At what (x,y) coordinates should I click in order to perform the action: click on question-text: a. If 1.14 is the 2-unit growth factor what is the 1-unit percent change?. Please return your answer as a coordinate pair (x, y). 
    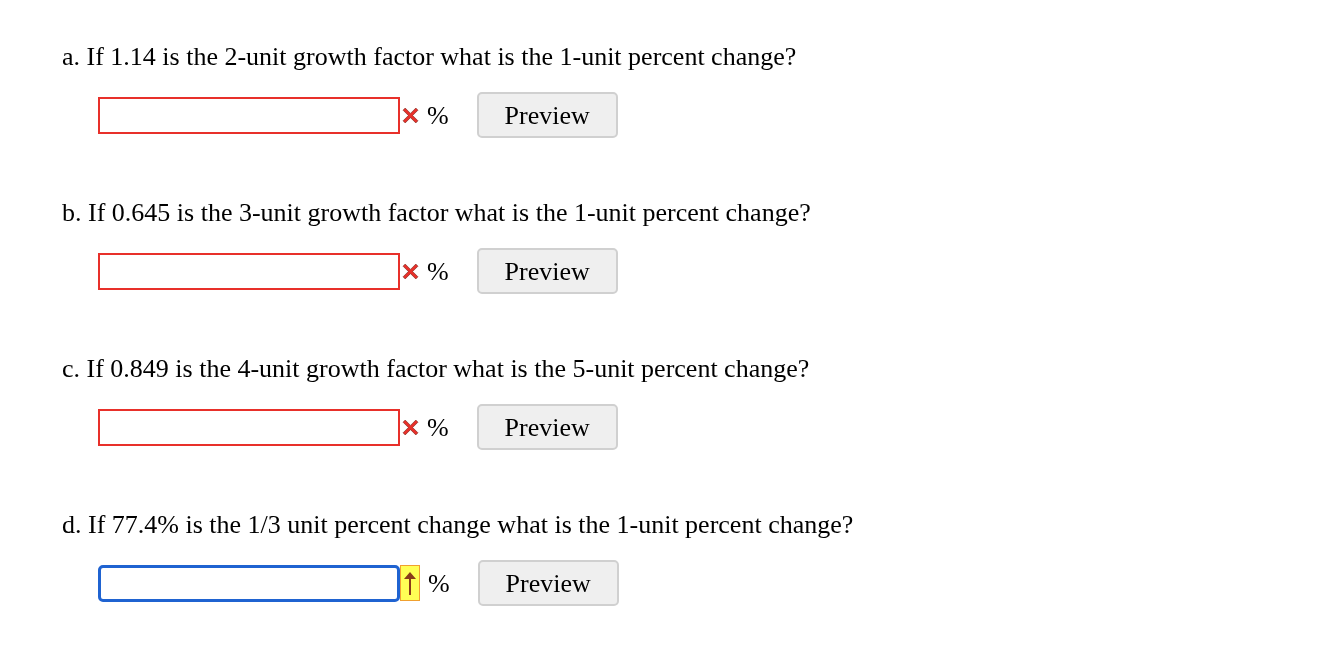
    Looking at the image, I should click on (429, 57).